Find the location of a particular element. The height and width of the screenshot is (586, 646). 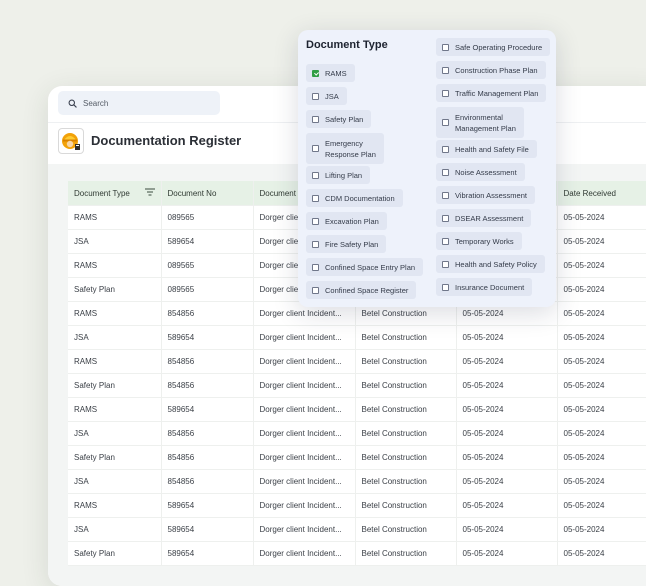

filter-option: Vibration Assessment is located at coordinates (485, 195).